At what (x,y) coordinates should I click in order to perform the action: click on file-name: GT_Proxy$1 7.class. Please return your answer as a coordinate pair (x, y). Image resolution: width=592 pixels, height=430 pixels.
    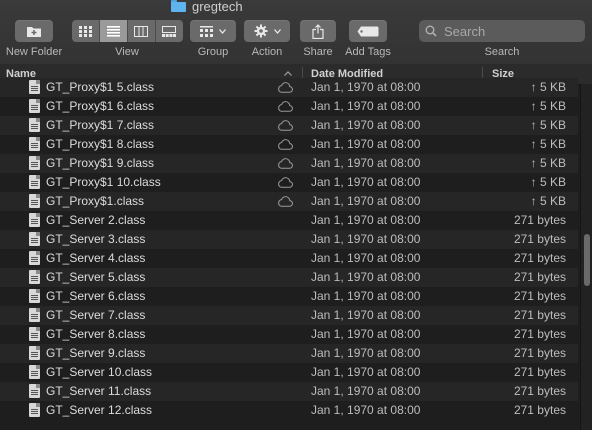
    Looking at the image, I should click on (100, 125).